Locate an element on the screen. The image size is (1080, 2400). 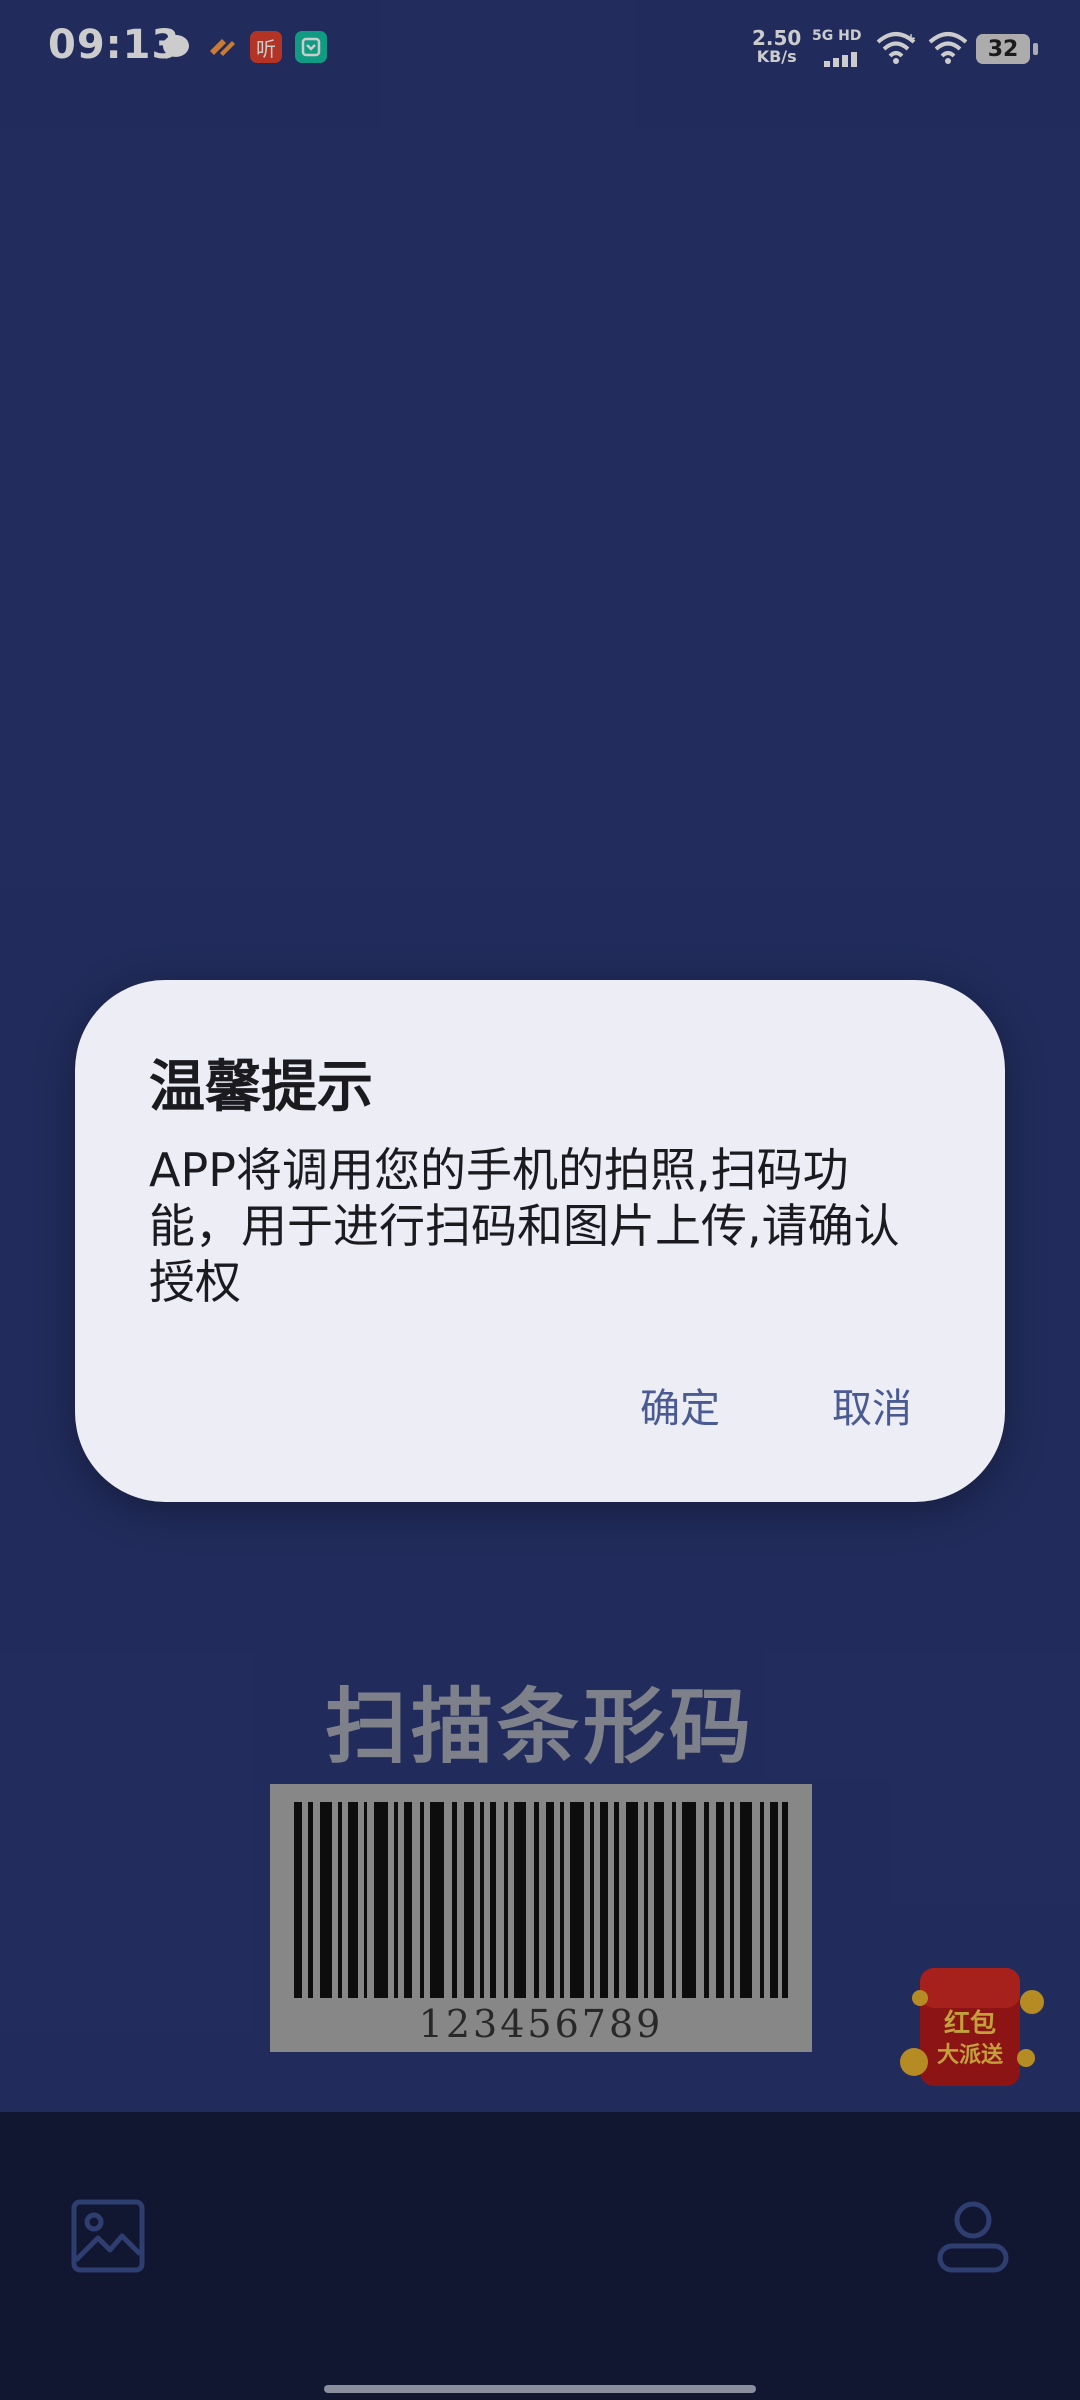
dialog-title: 温馨提示 is located at coordinates (261, 1087).